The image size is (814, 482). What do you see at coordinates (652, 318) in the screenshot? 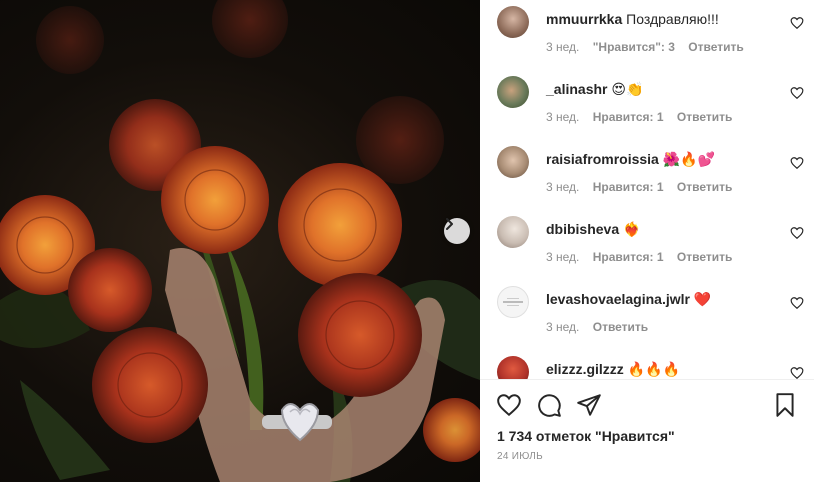
I see `comment-item: levashovaelagina.jwlr ❤️ 3 нед. Ответить` at bounding box center [652, 318].